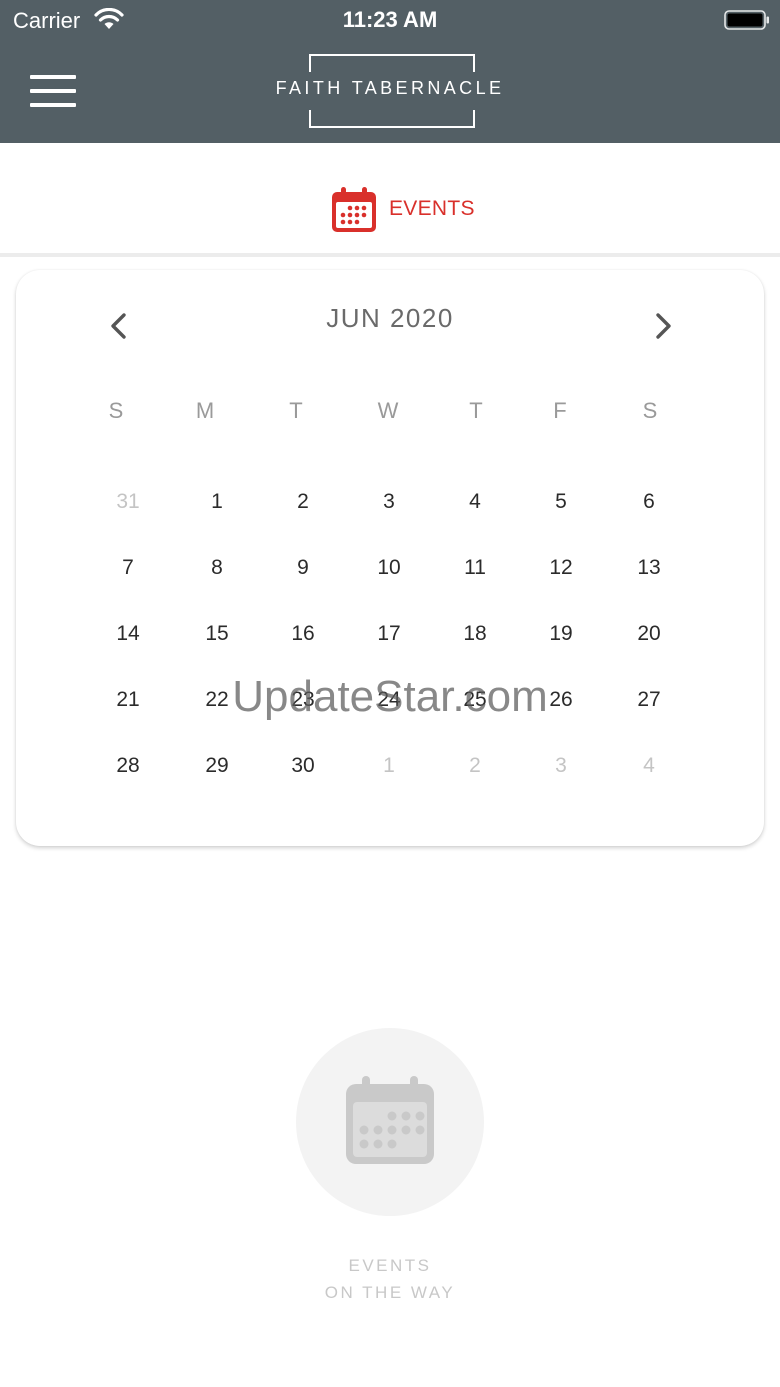  Describe the element at coordinates (475, 766) in the screenshot. I see `calendar-day-outside-month: 2` at that location.